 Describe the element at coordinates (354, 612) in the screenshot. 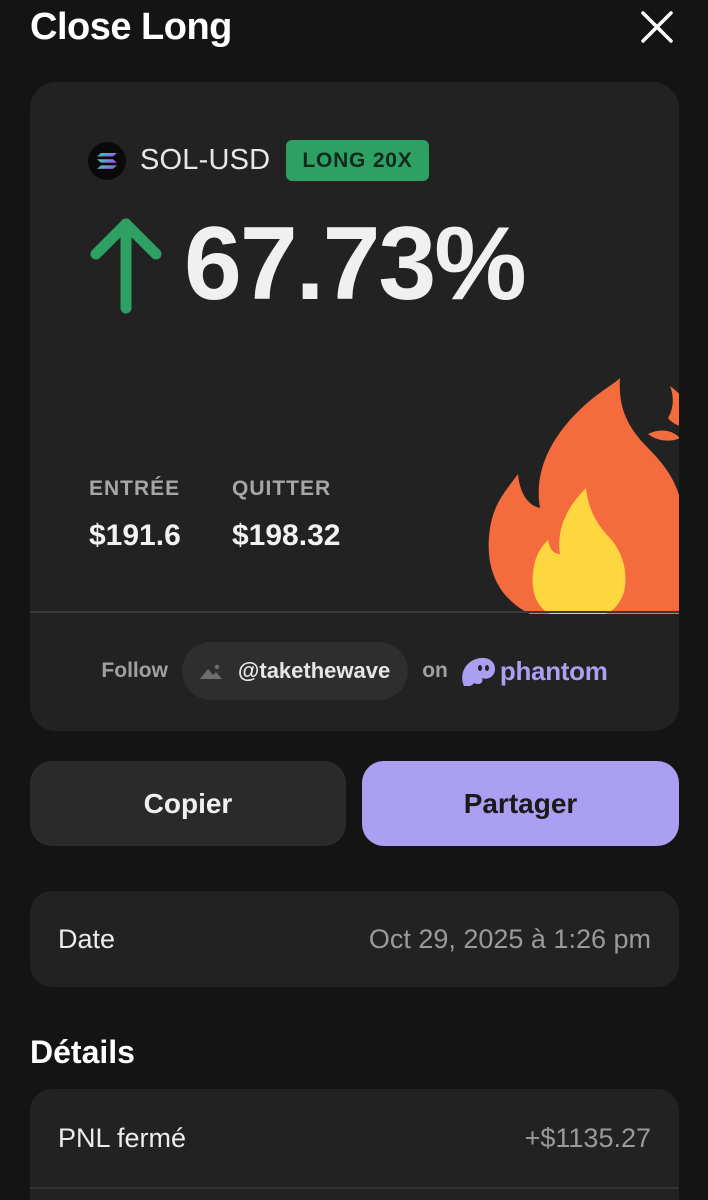

I see `card-divider` at that location.